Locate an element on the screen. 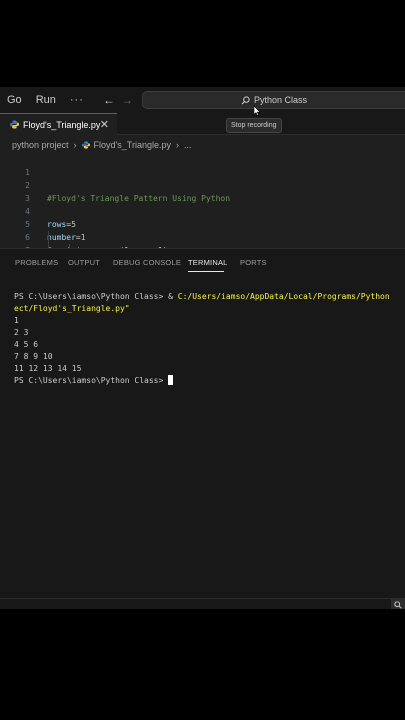 The width and height of the screenshot is (405, 720). mouse-cursor-icon is located at coordinates (257, 111).